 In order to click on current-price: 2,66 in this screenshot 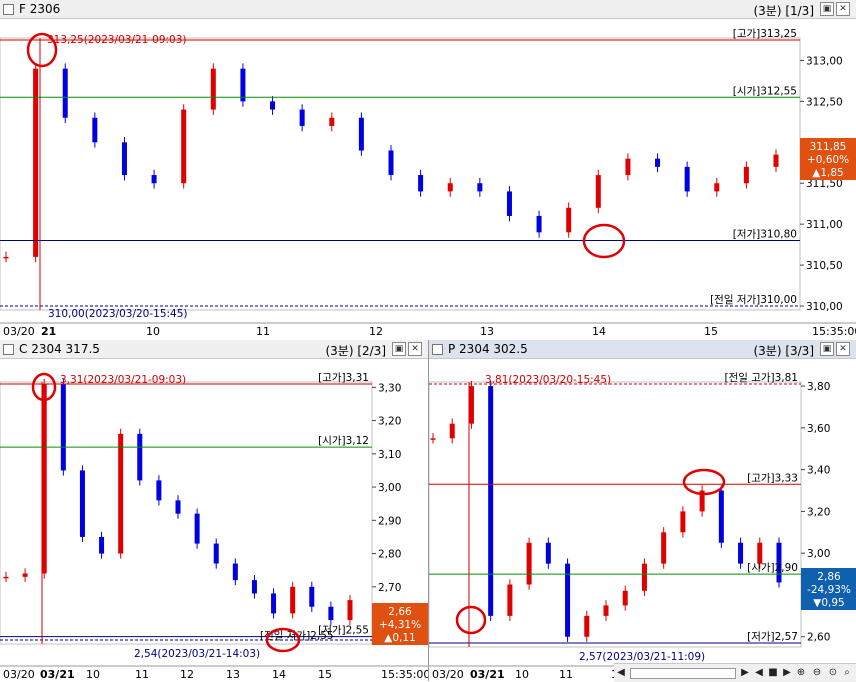, I will do `click(400, 612)`.